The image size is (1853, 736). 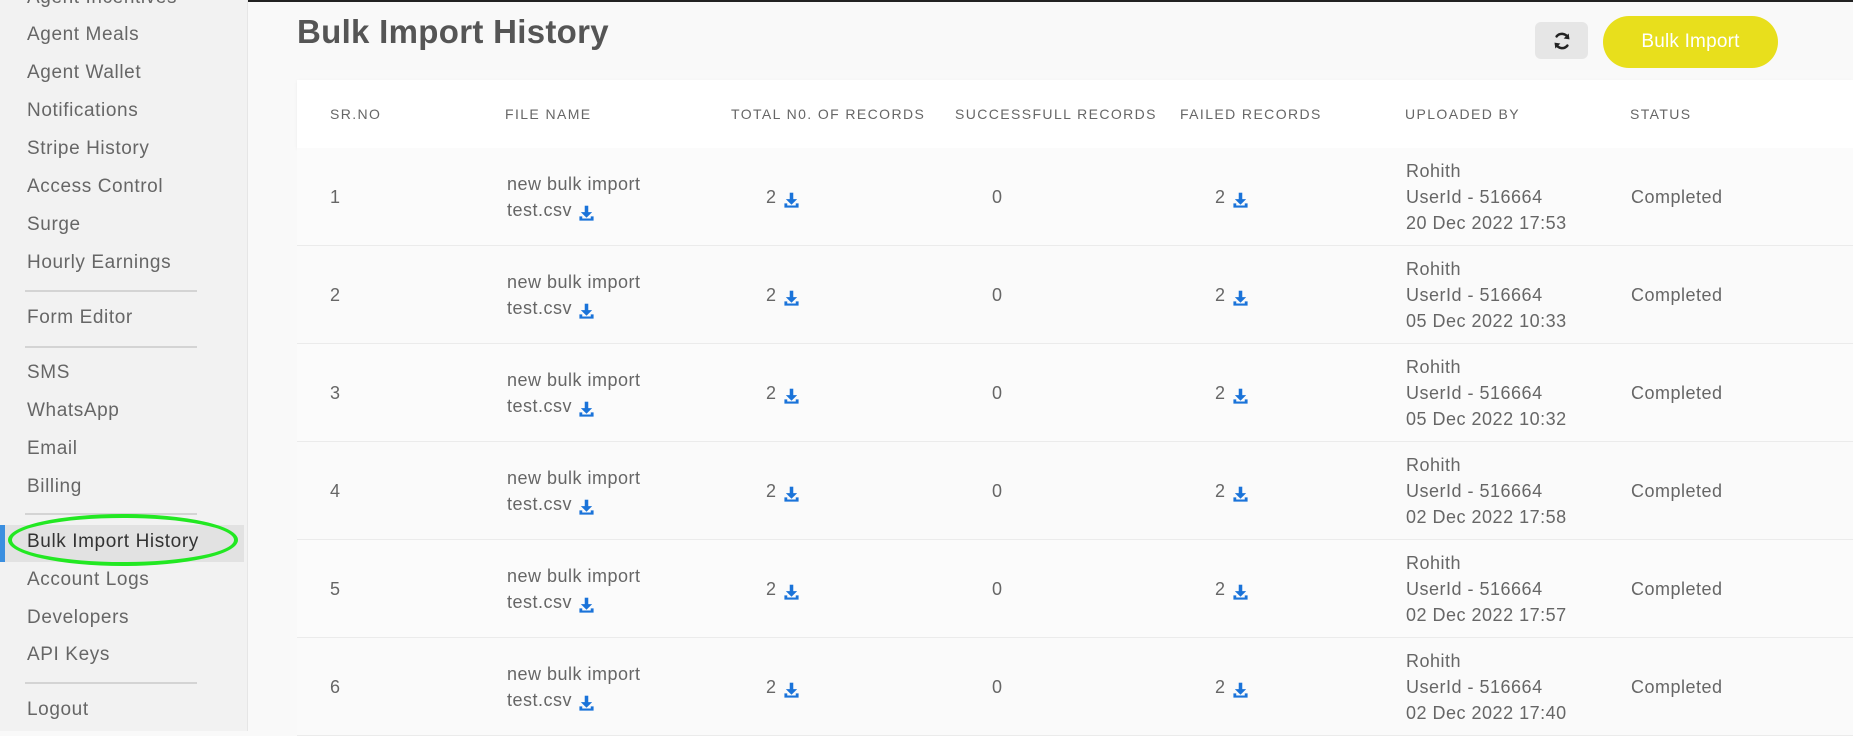 I want to click on sidebar-item-email: Email, so click(x=52, y=449).